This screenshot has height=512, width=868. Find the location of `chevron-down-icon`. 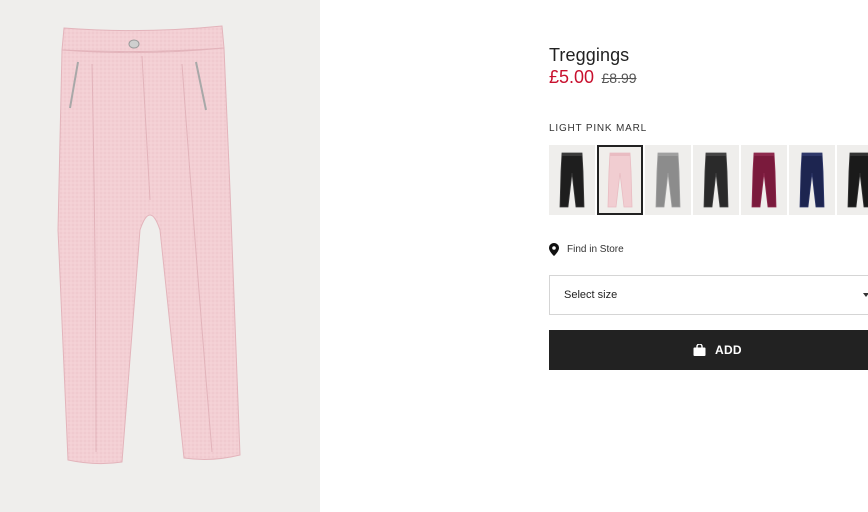

chevron-down-icon is located at coordinates (865, 295).